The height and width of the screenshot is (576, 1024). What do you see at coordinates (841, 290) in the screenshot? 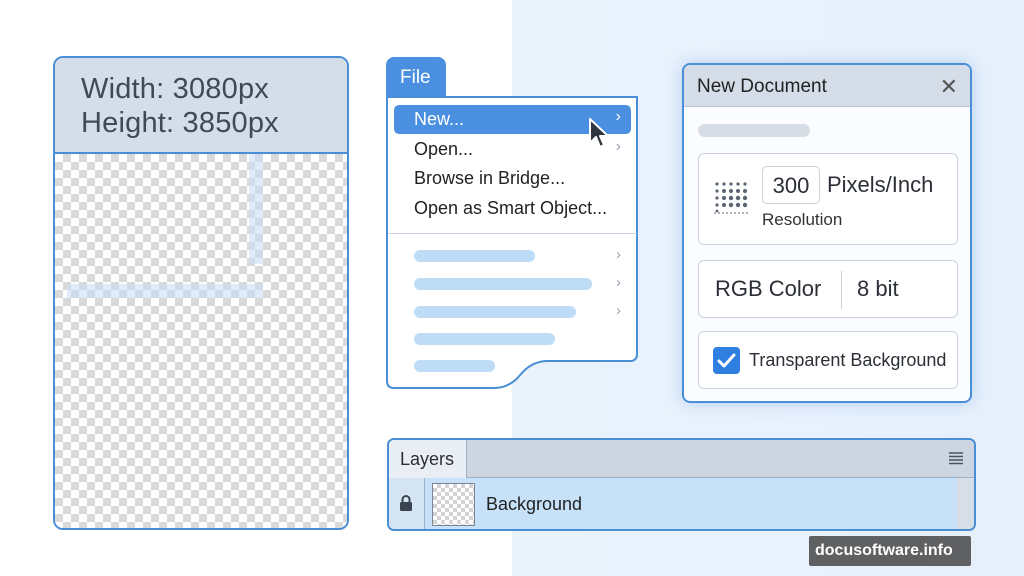
I see `color-divider` at bounding box center [841, 290].